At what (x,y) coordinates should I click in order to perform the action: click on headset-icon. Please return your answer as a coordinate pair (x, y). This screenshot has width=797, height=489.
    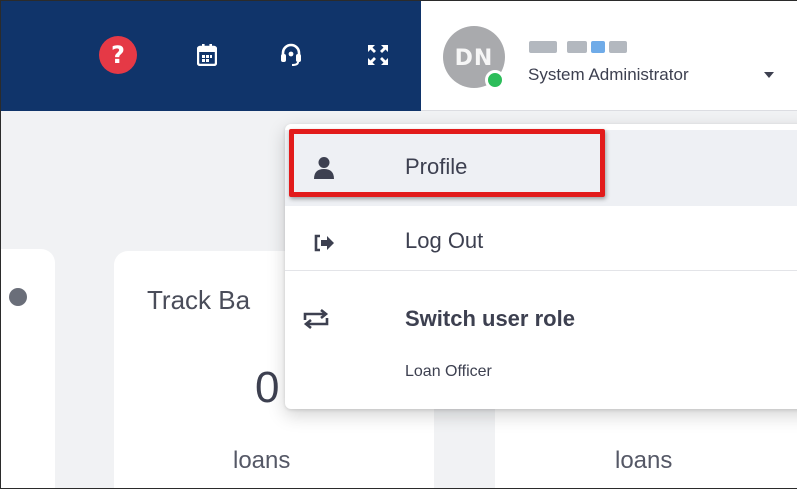
    Looking at the image, I should click on (291, 54).